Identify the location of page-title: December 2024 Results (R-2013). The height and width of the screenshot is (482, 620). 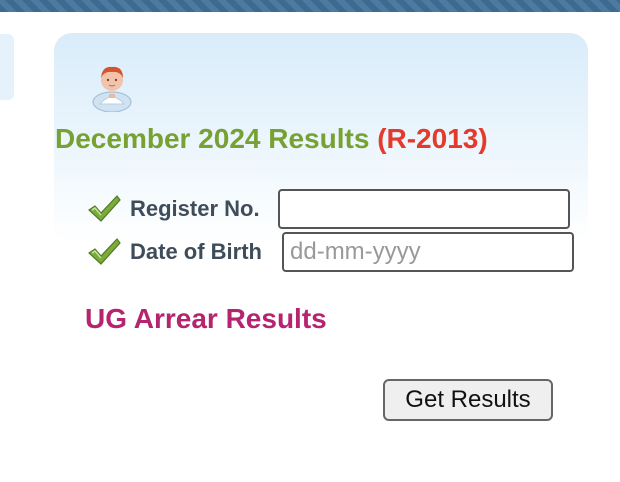
(271, 141).